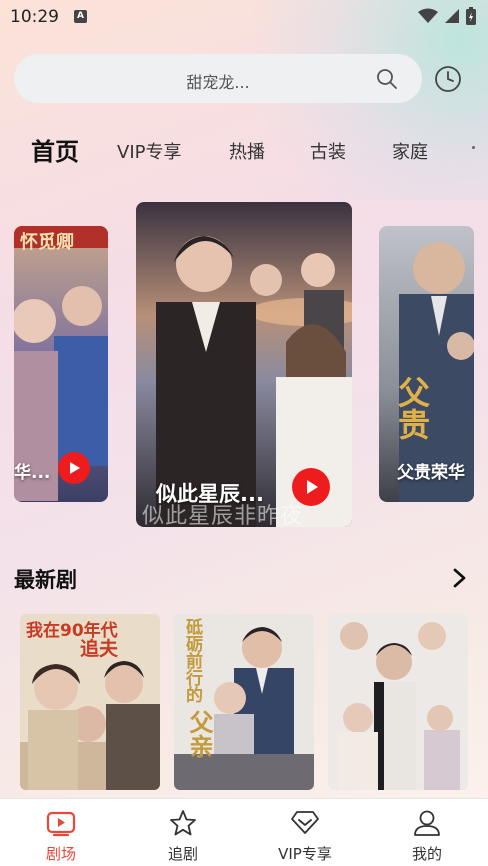  What do you see at coordinates (431, 473) in the screenshot?
I see `card-title: 父贵荣华` at bounding box center [431, 473].